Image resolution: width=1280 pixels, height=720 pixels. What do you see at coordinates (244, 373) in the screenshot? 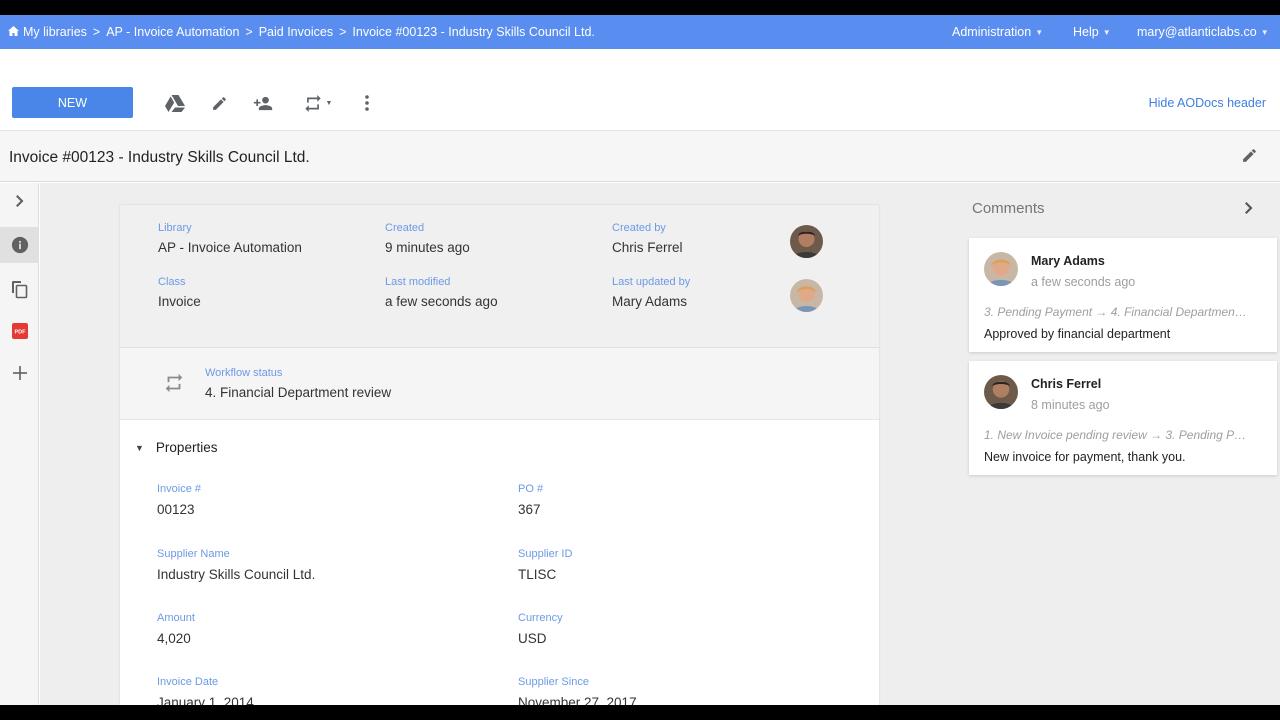
I see `workflow-status-label: Workflow status` at bounding box center [244, 373].